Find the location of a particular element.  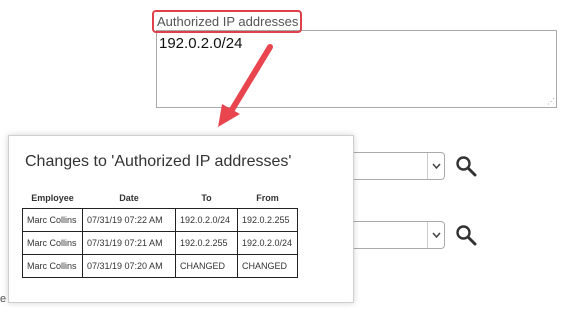

cell-from: CHANGED is located at coordinates (267, 266).